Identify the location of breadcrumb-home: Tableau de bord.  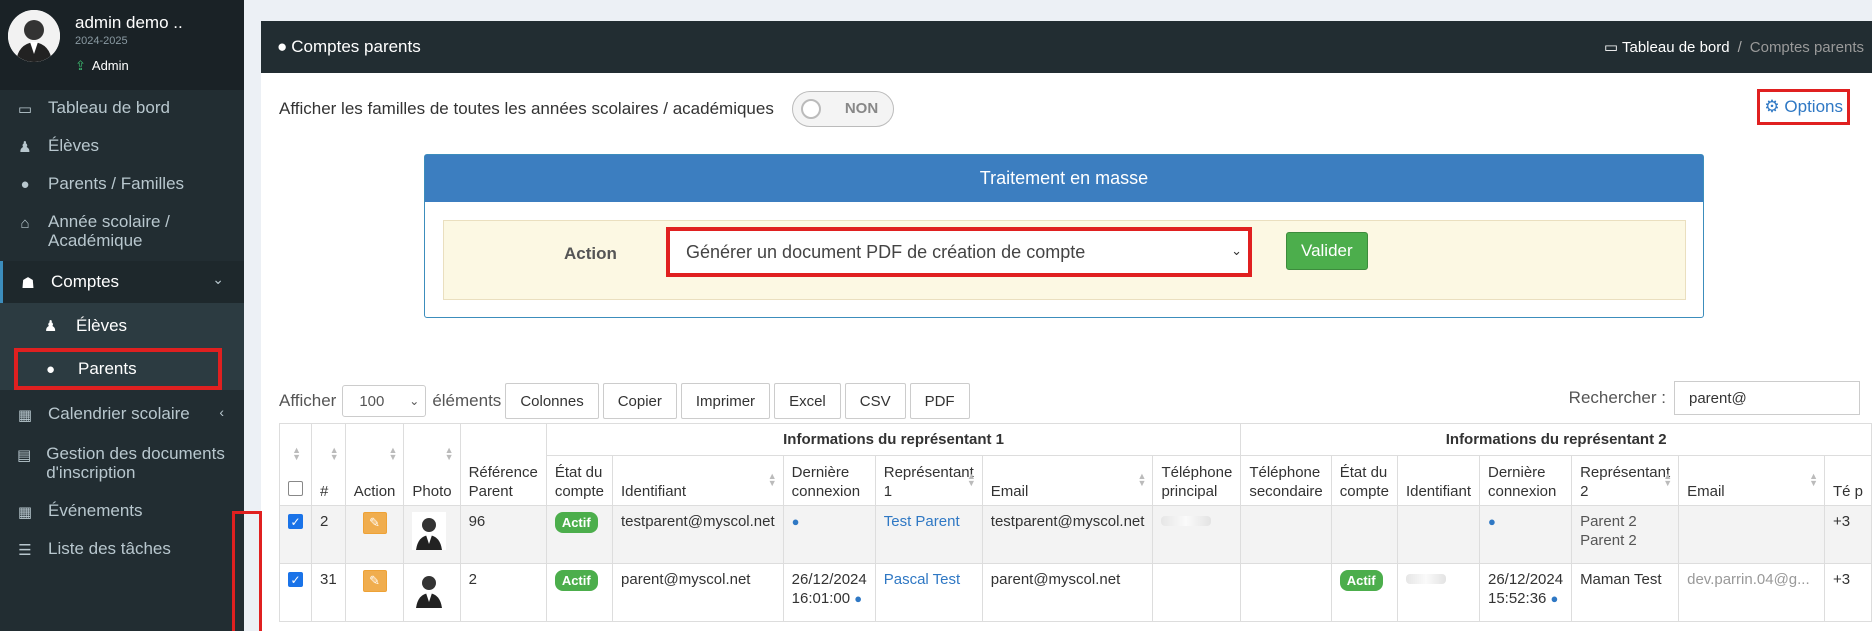
(1676, 47).